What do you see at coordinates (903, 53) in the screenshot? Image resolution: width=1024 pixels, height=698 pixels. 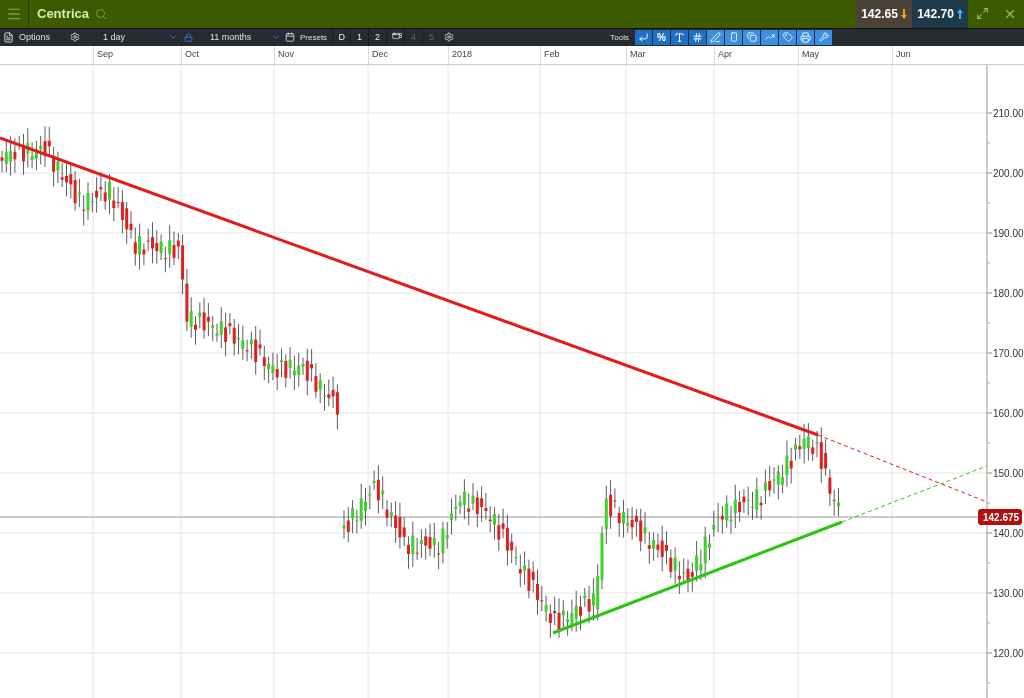 I see `month-label: Jun` at bounding box center [903, 53].